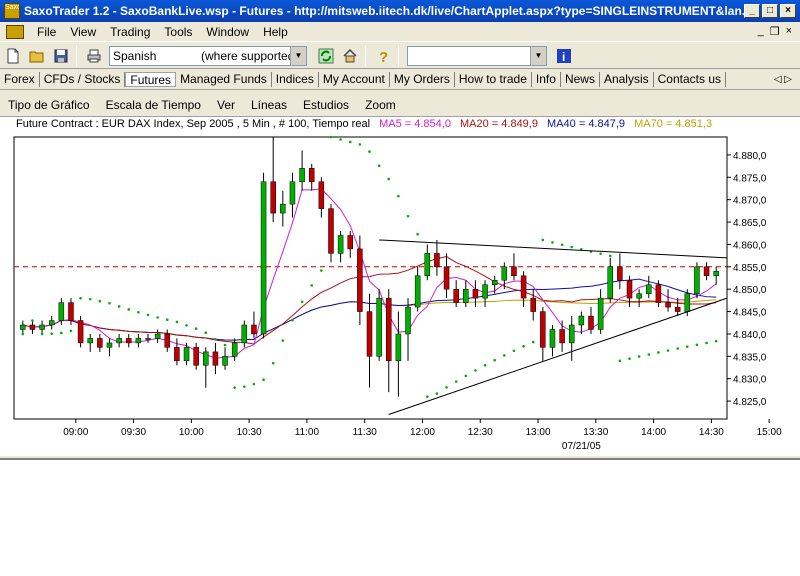  I want to click on open-folder-icon, so click(37, 56).